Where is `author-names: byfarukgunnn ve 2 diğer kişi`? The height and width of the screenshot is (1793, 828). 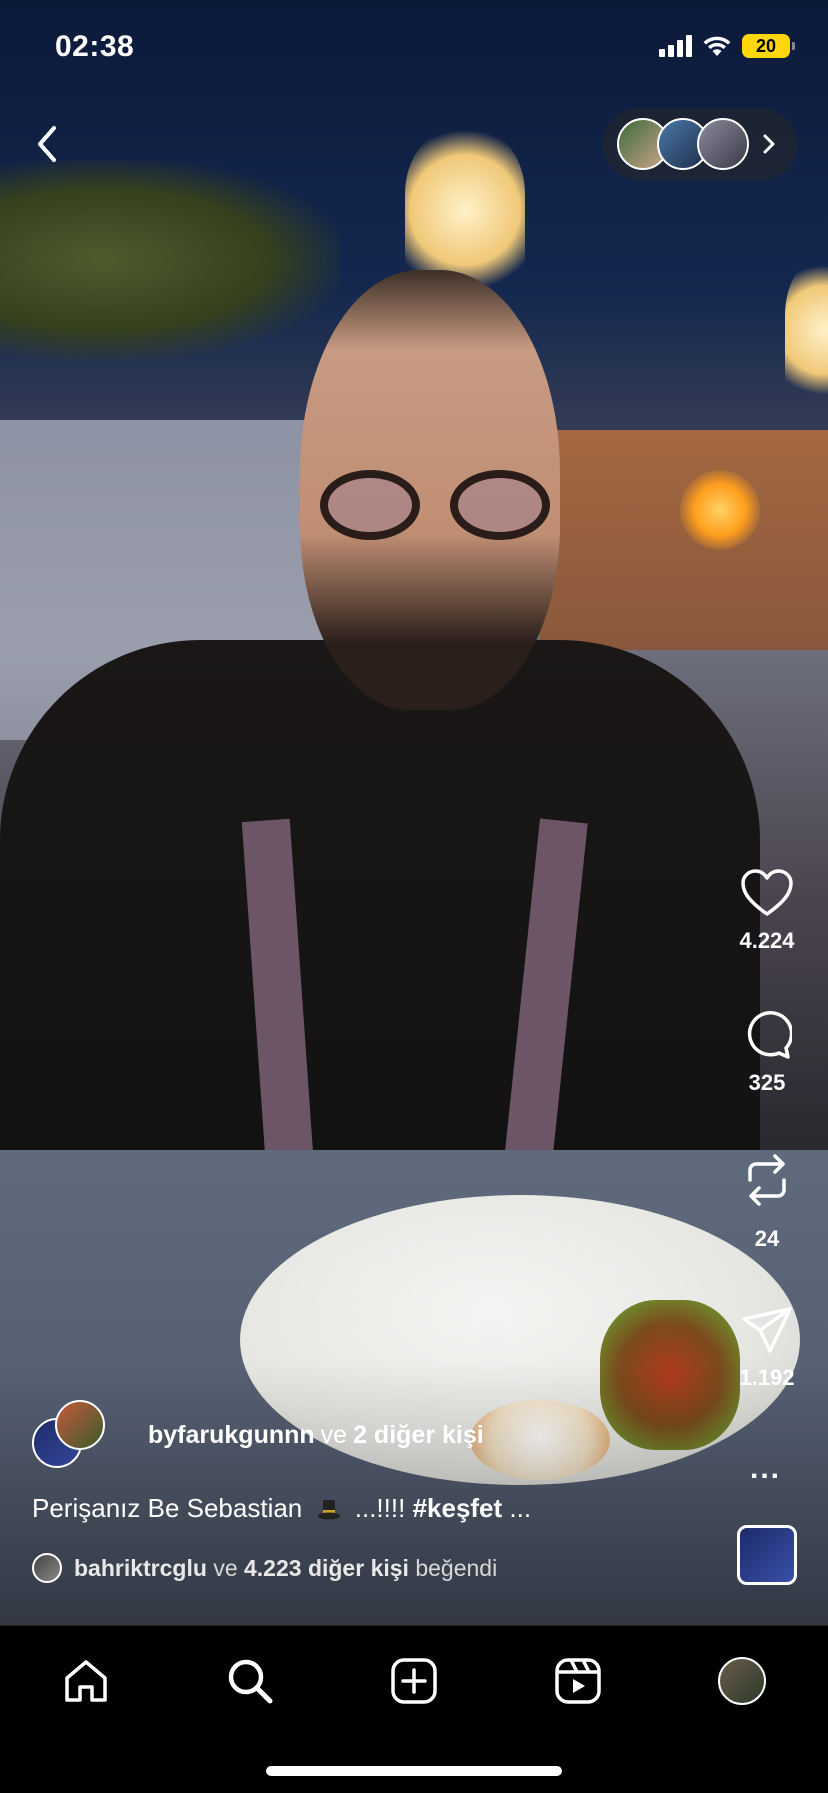
author-names: byfarukgunnn ve 2 diğer kişi is located at coordinates (316, 1435).